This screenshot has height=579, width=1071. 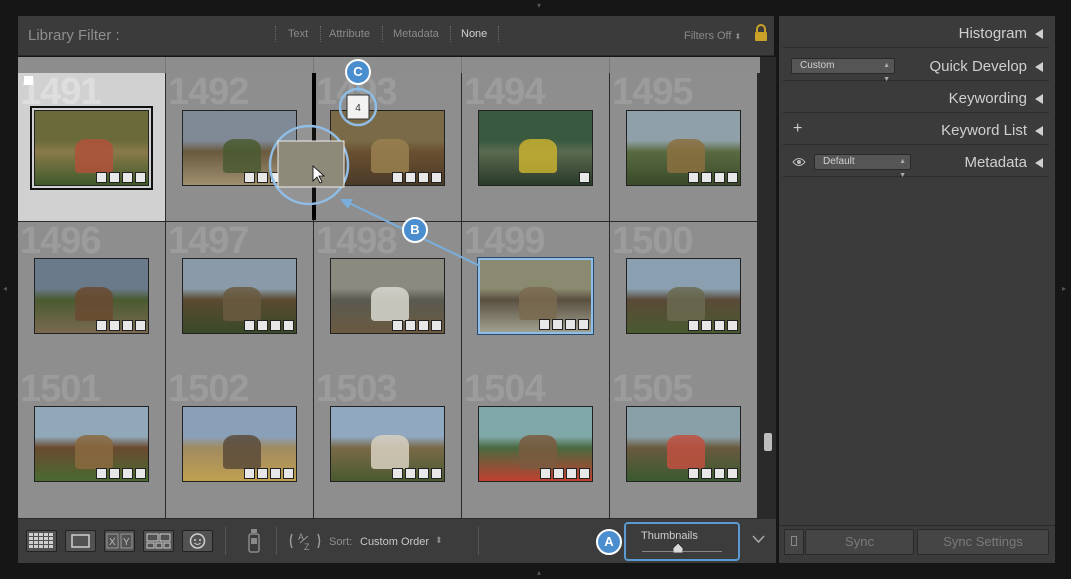 What do you see at coordinates (439, 540) in the screenshot?
I see `sort-dropdown-arrow-icon: ⬍` at bounding box center [439, 540].